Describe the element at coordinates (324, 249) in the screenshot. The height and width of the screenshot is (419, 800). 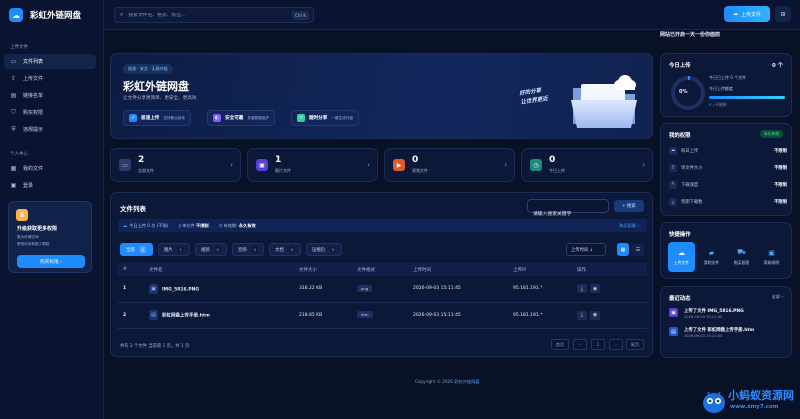
I see `filter-archive: 压缩包 0` at that location.